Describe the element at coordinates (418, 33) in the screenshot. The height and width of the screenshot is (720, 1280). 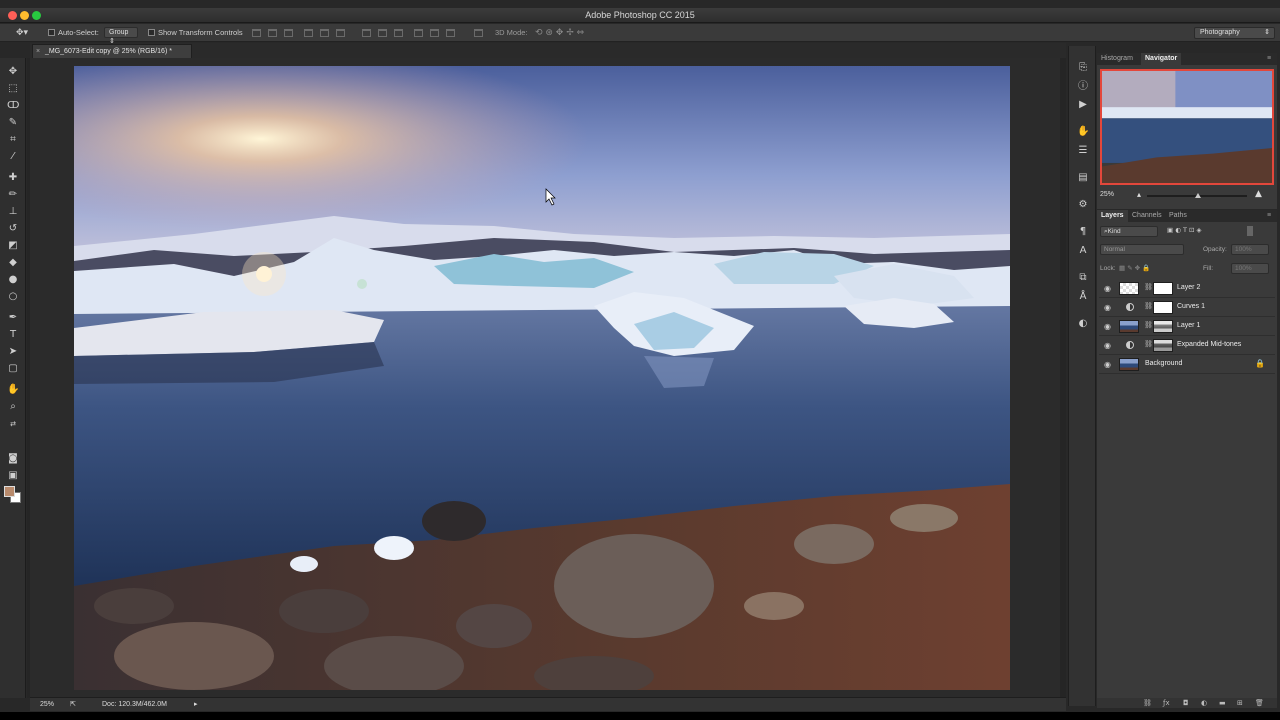
I see `distribute-left-icon` at that location.